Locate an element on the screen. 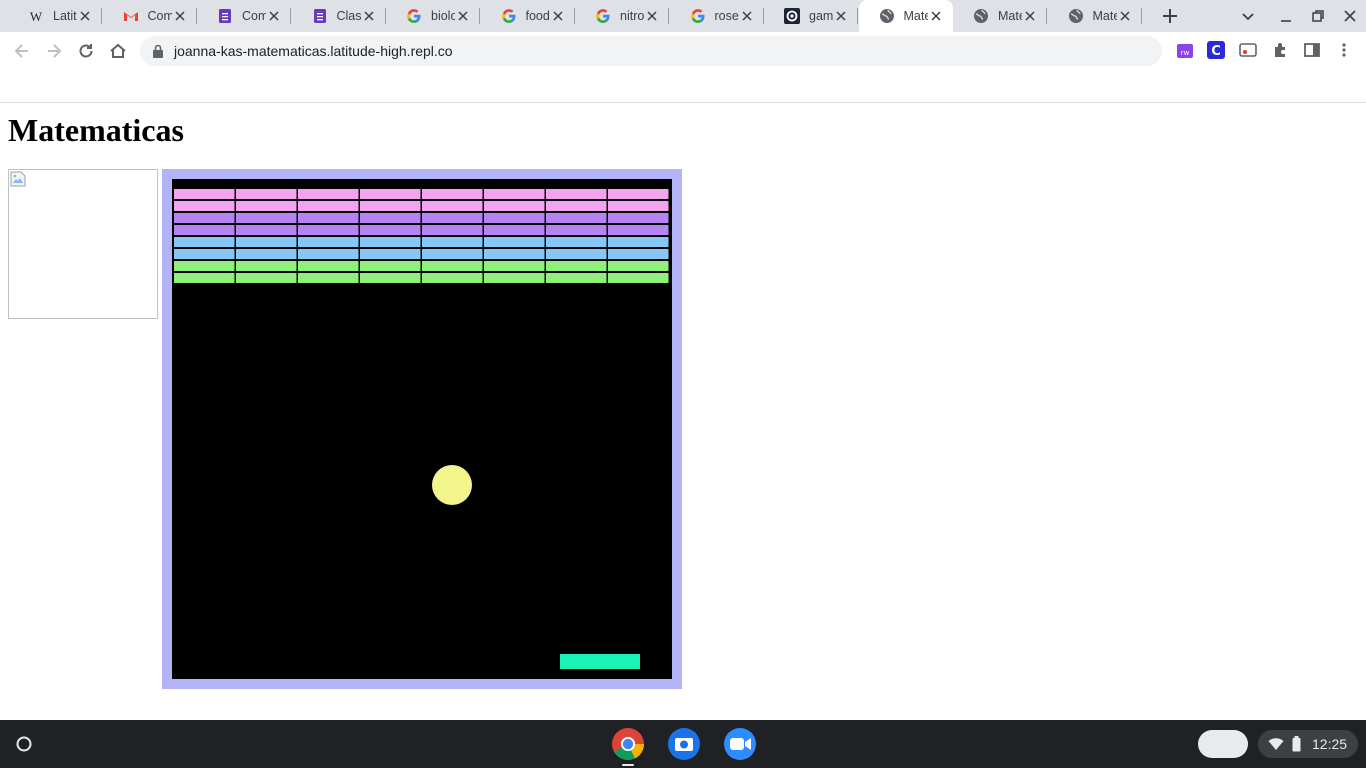  brick-r6-c7 is located at coordinates (576, 254).